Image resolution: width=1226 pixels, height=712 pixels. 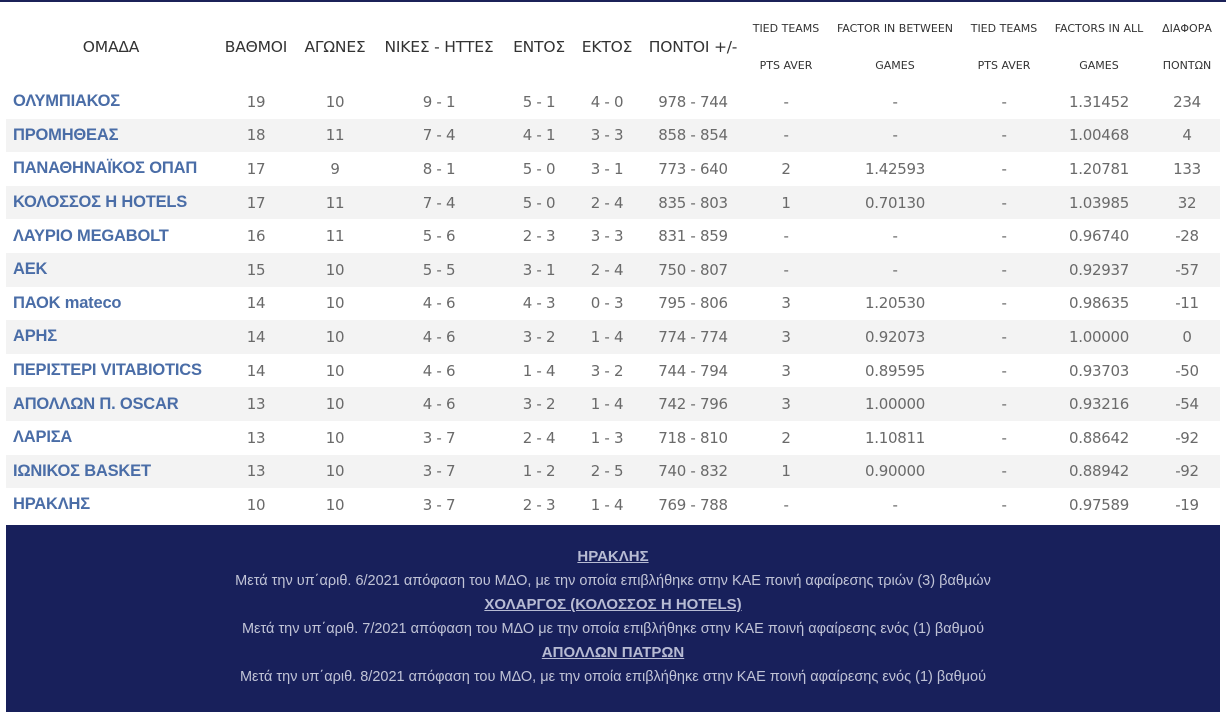 What do you see at coordinates (1187, 303) in the screenshot?
I see `cell-diff: -11` at bounding box center [1187, 303].